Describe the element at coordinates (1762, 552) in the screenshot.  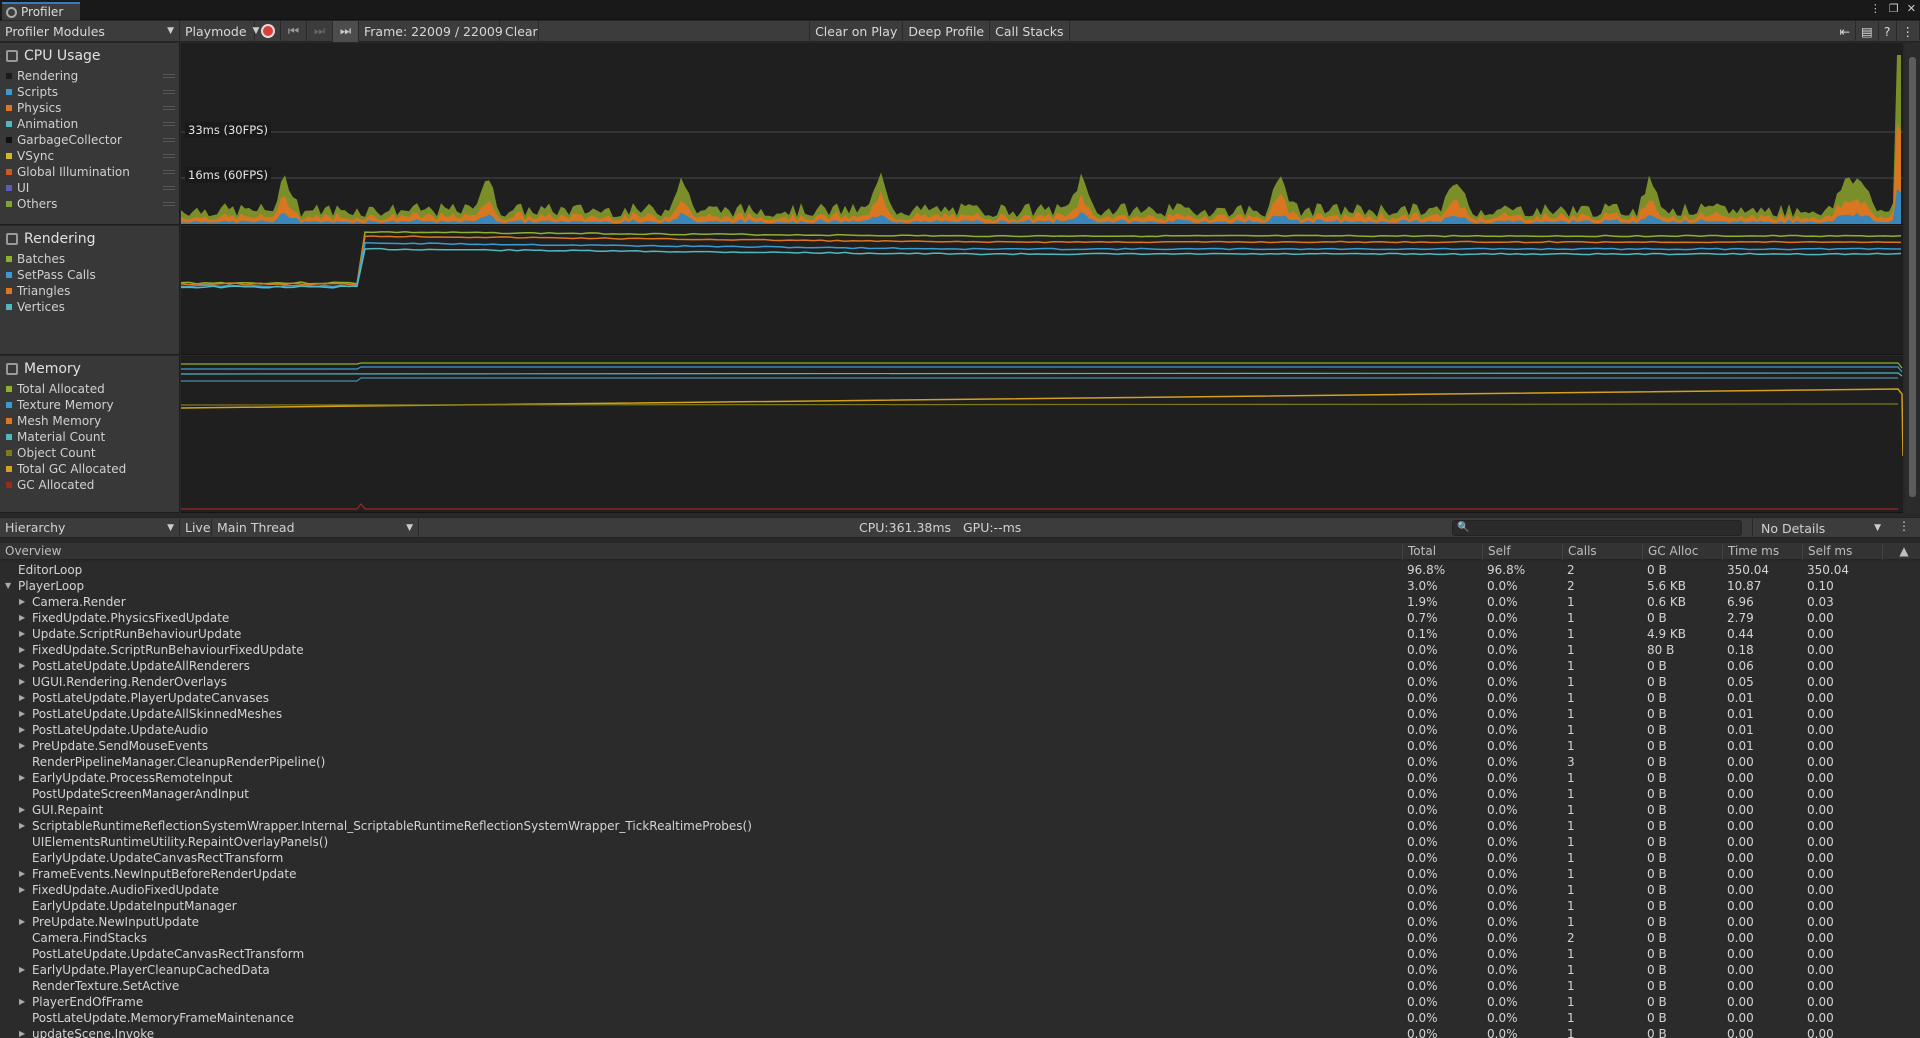
I see `col-time-ms: Time ms` at that location.